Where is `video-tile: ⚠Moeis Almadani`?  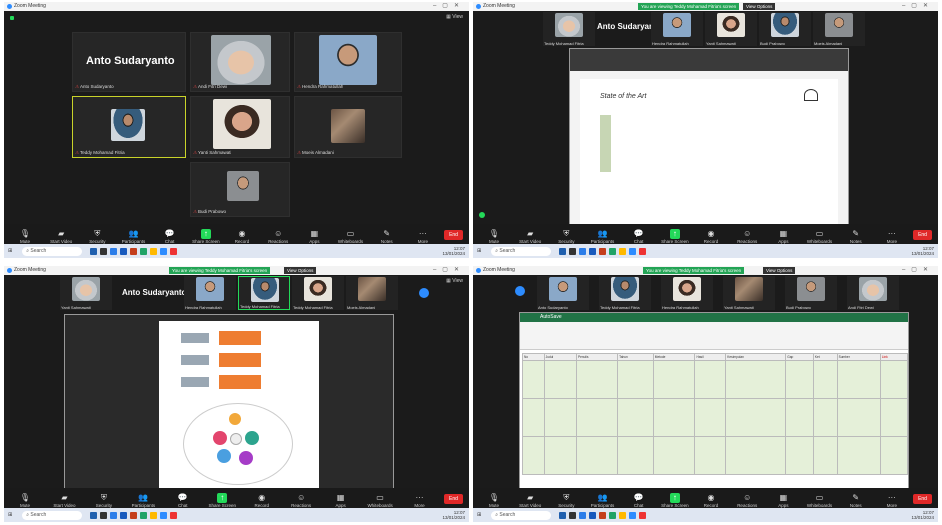
video-tile: ⚠Moeis Almadani is located at coordinates (348, 127).